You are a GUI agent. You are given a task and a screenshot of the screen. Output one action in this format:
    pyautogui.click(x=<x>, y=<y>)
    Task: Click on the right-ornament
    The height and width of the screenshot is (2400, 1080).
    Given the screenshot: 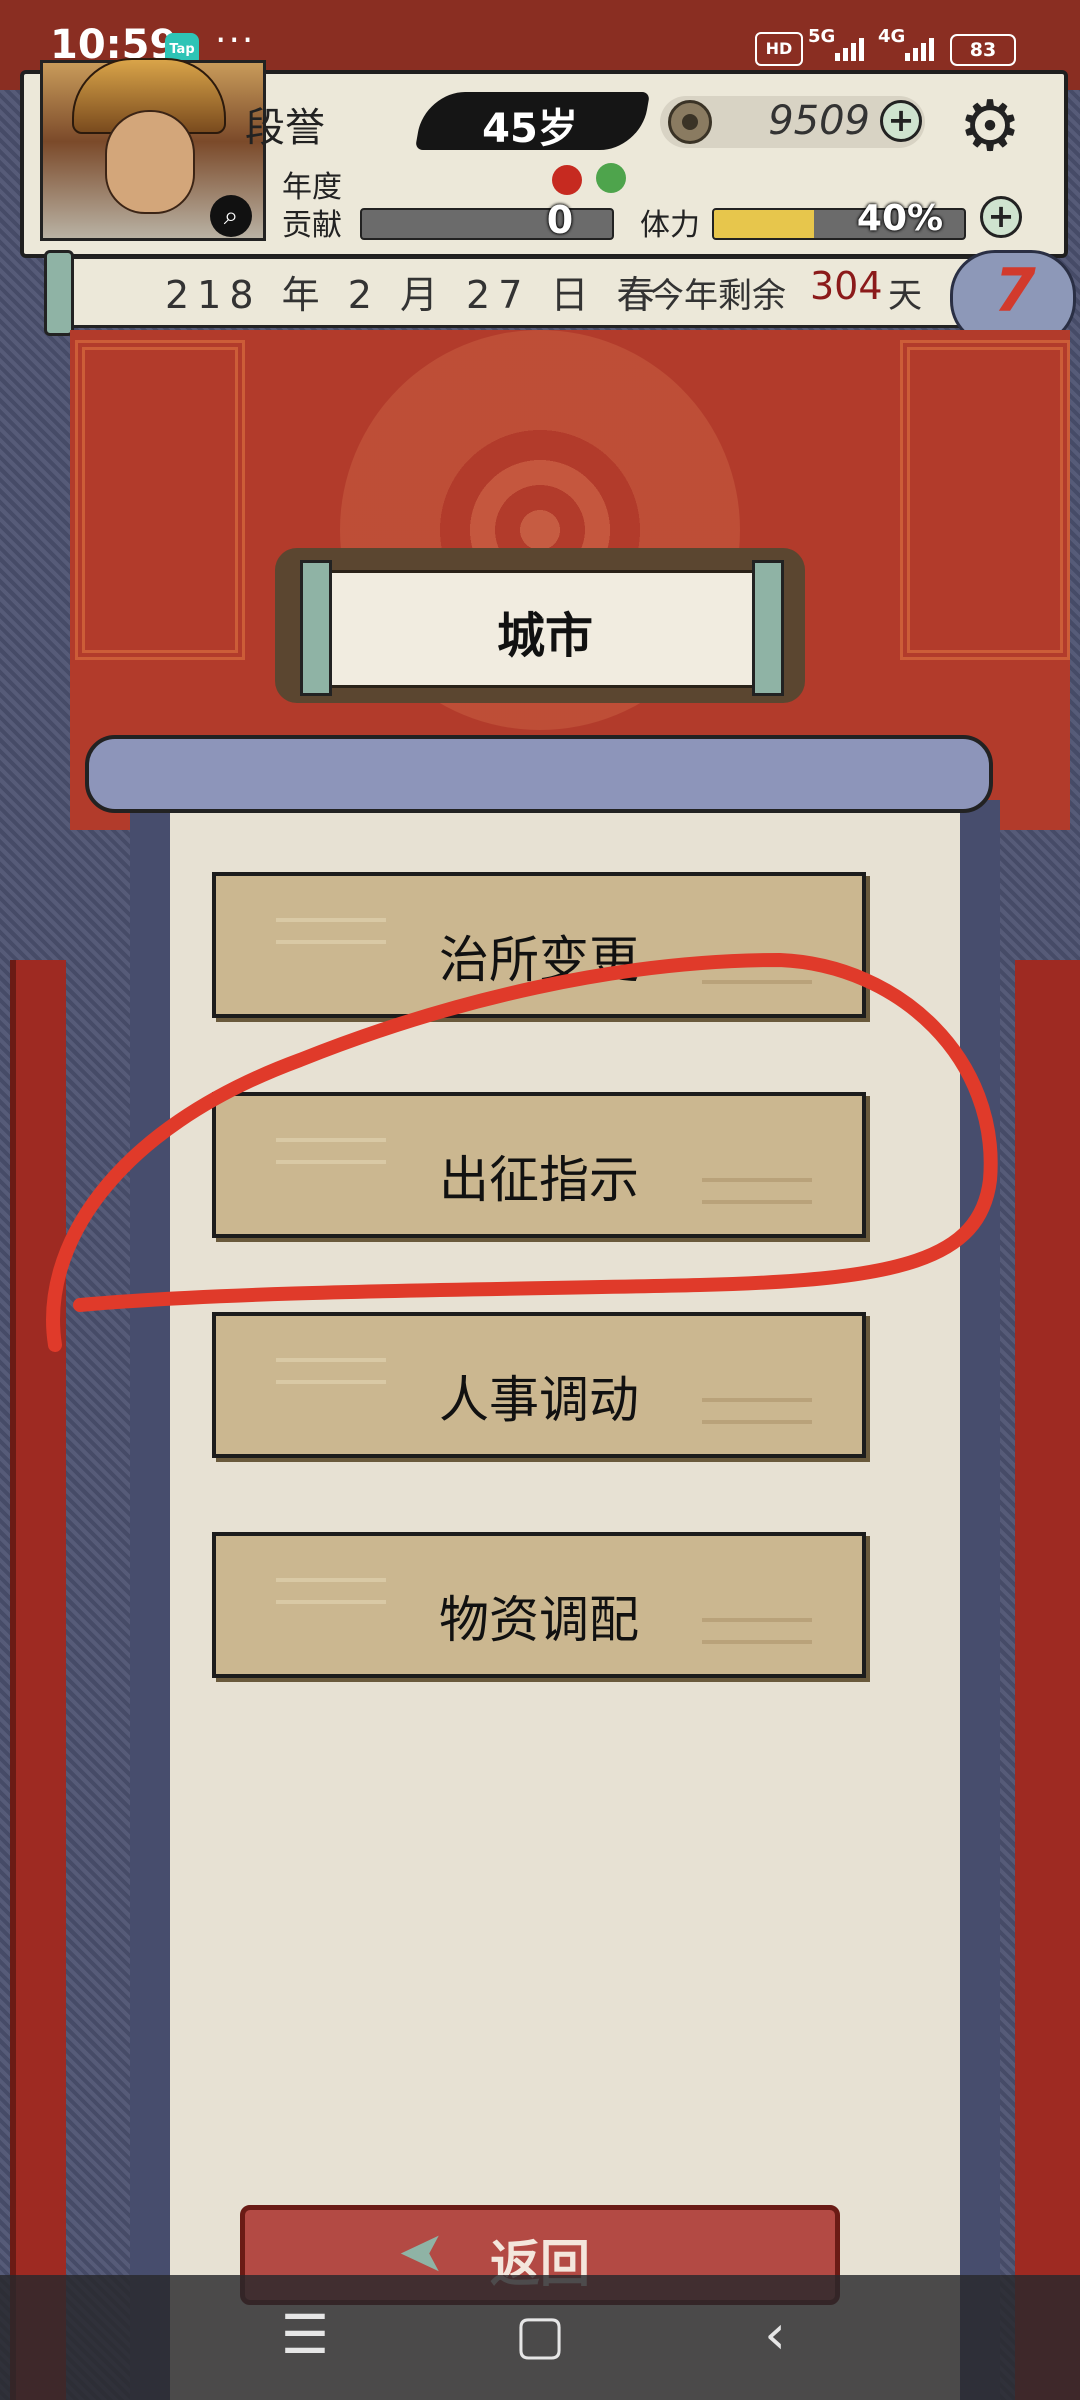 What is the action you would take?
    pyautogui.click(x=985, y=500)
    